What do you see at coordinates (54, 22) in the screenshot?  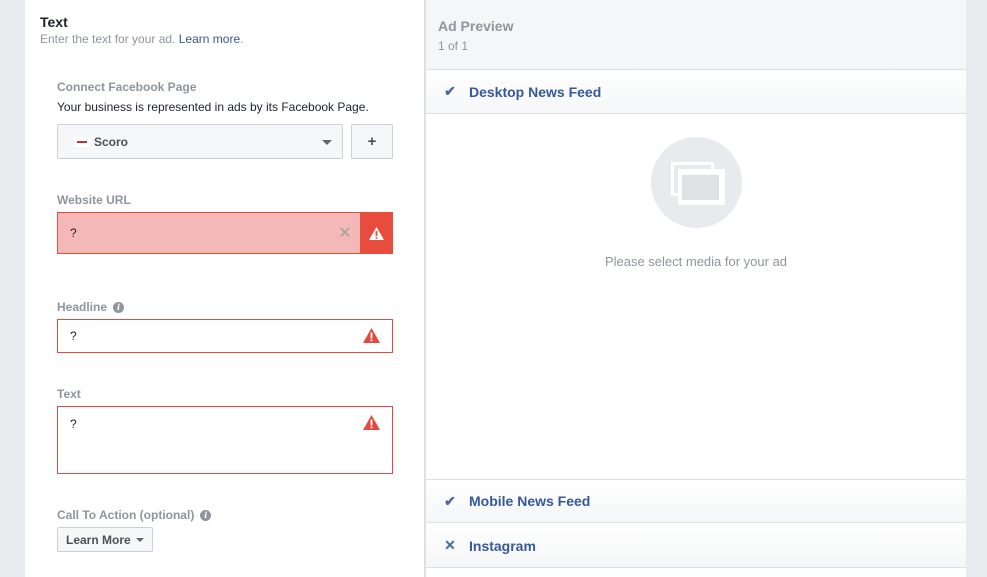 I see `section-title: Text` at bounding box center [54, 22].